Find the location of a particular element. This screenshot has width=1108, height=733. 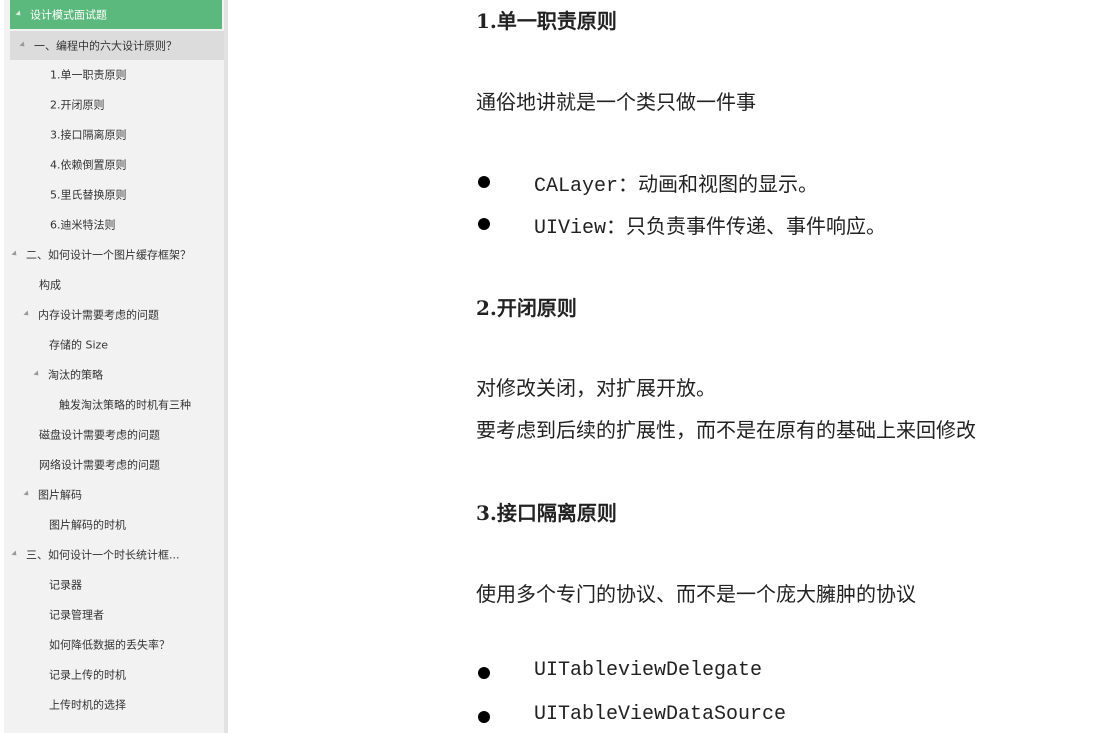

toc-item: 构成 is located at coordinates (117, 284).